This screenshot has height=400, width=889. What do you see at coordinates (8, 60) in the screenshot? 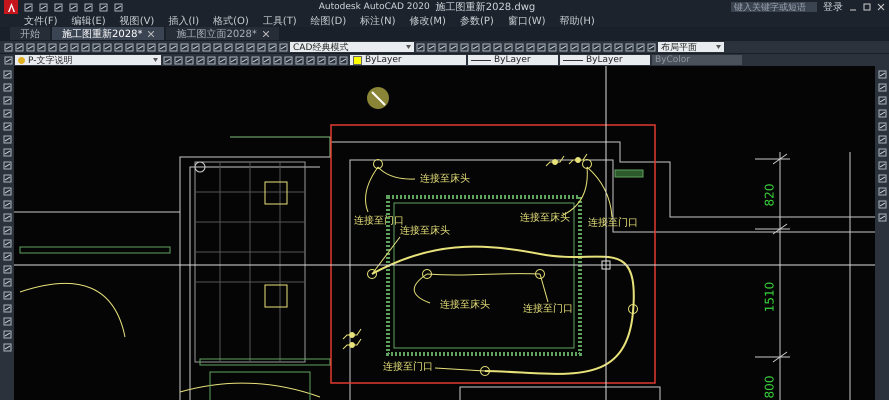
I see `layer-tool-icon` at bounding box center [8, 60].